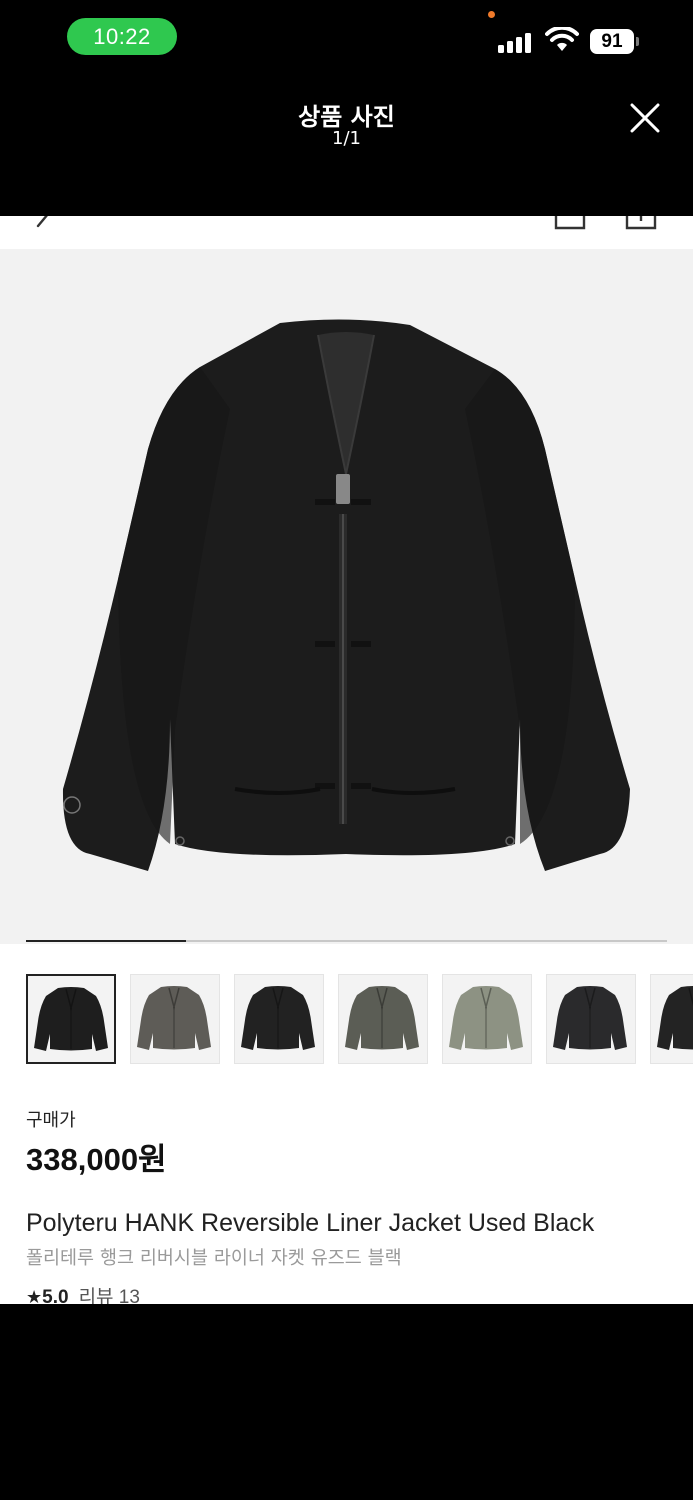  Describe the element at coordinates (42, 223) in the screenshot. I see `back-chevron-icon` at that location.